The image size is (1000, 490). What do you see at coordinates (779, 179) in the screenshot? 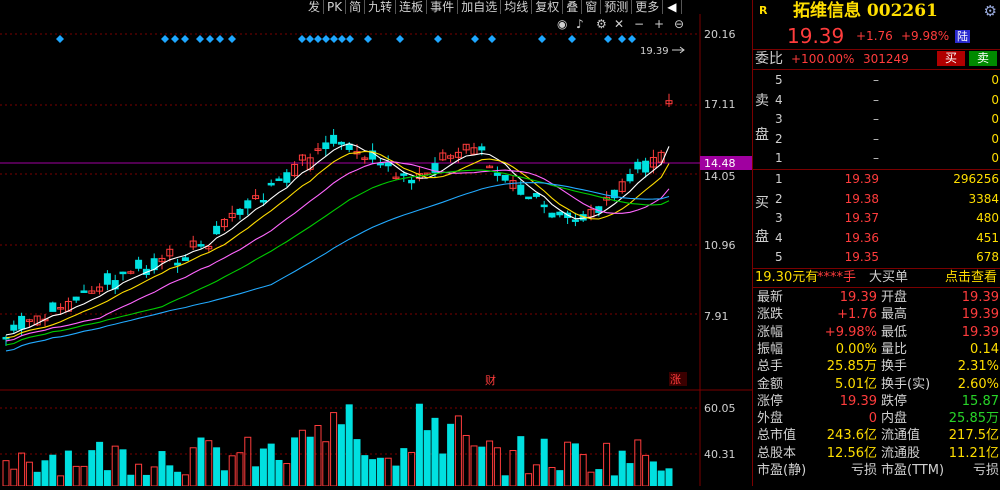
I see `buy_orders-level: 1` at bounding box center [779, 179].